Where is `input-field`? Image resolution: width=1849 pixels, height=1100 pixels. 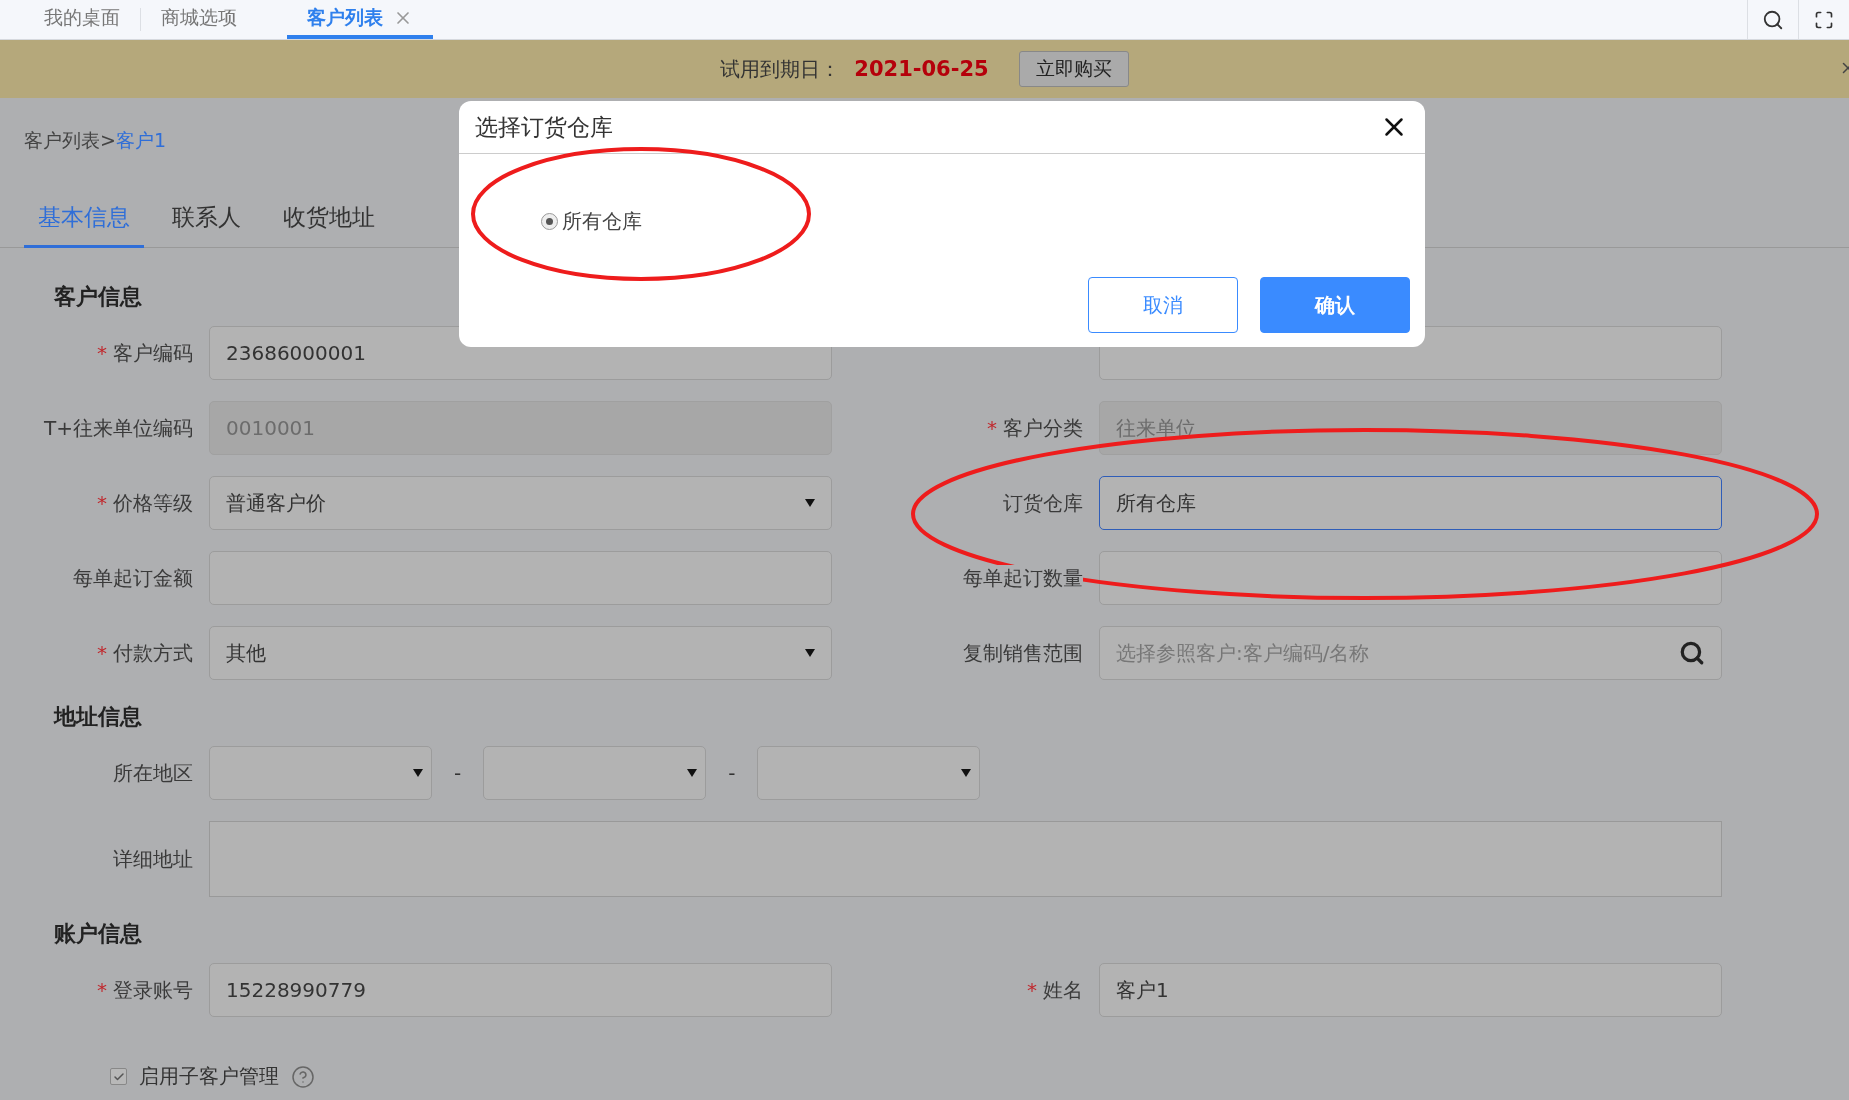 input-field is located at coordinates (1410, 578).